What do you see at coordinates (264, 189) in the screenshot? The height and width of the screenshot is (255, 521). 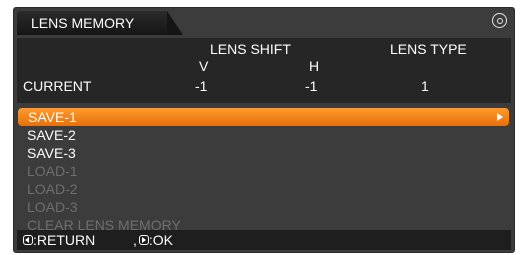 I see `menu-item-load-2: LOAD-2` at bounding box center [264, 189].